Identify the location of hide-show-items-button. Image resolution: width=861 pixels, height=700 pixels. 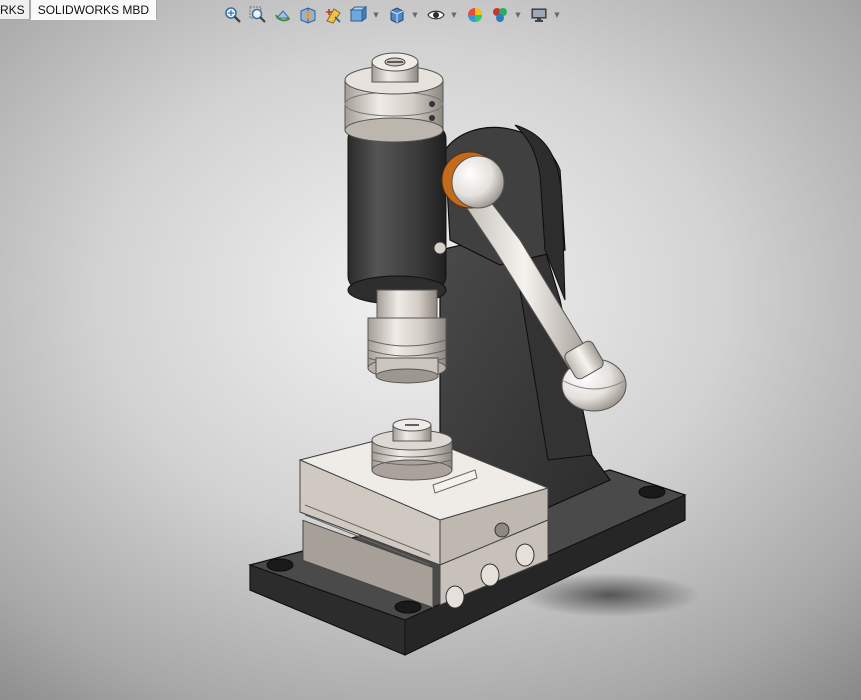
(436, 15).